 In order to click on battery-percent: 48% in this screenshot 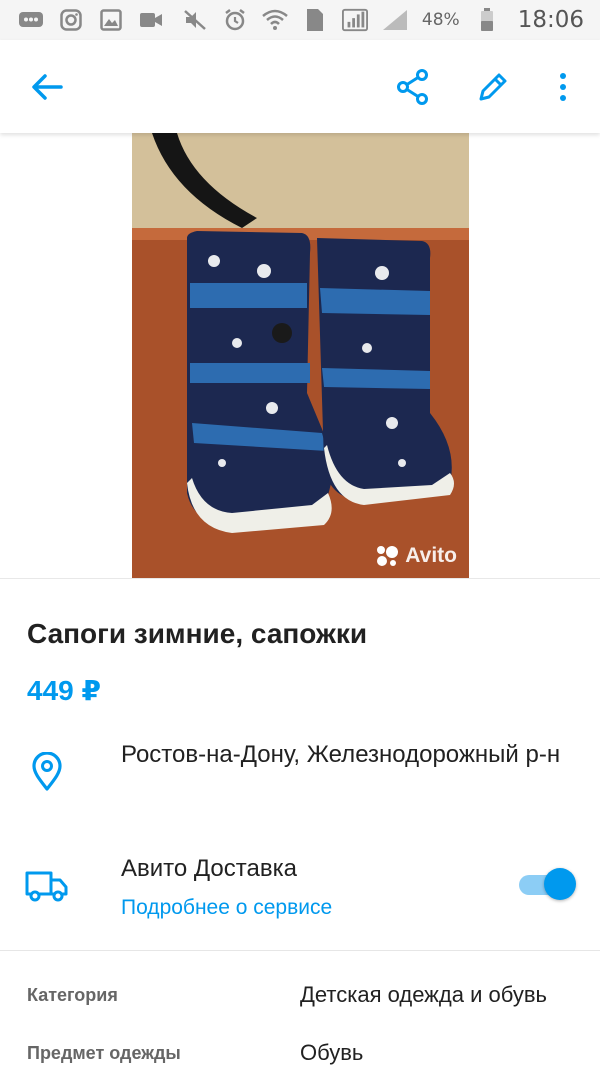, I will do `click(440, 20)`.